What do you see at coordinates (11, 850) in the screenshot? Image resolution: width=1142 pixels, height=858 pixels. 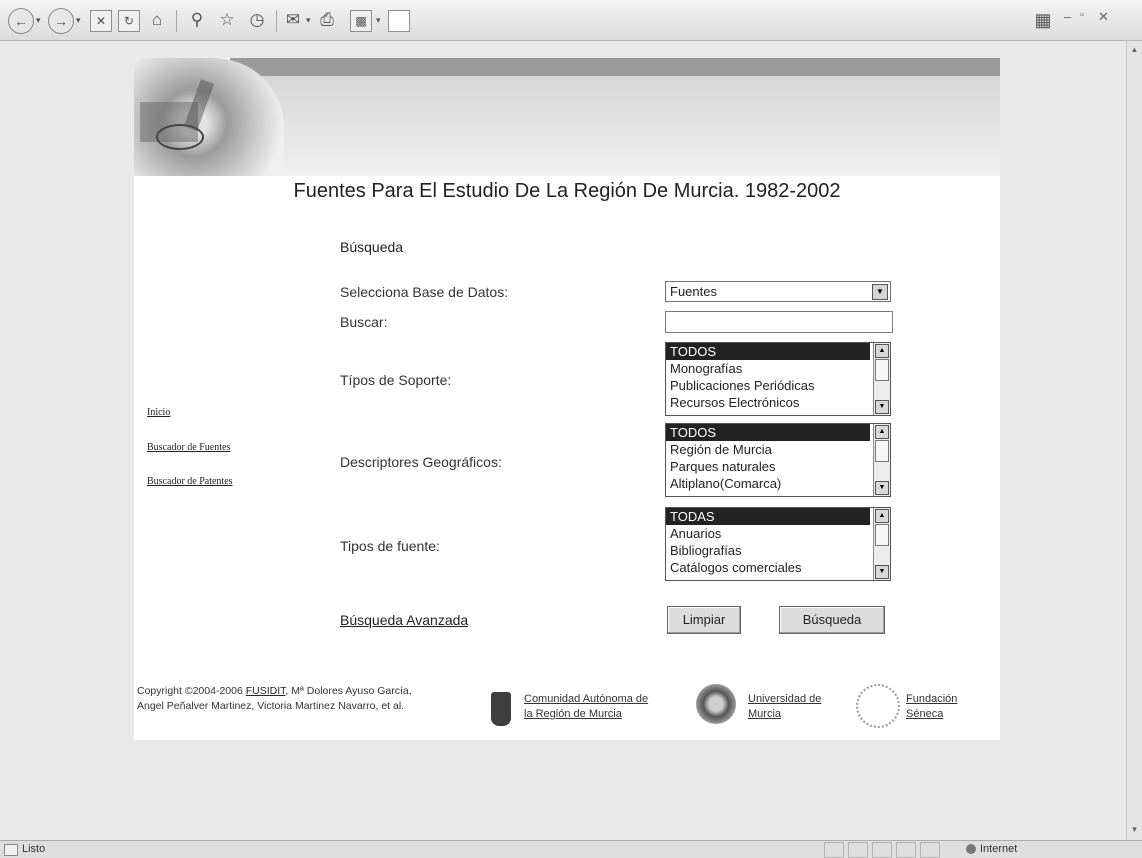 I see `page-icon` at bounding box center [11, 850].